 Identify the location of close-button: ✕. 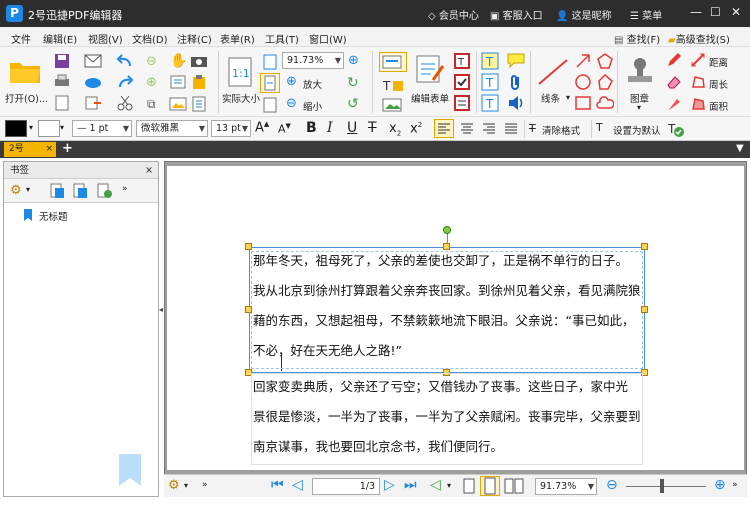
(736, 12).